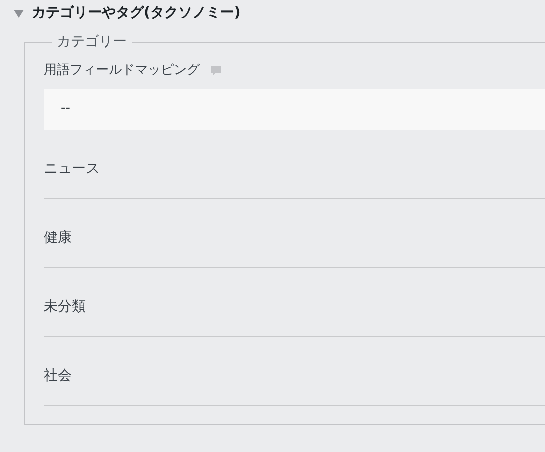 The image size is (545, 452). Describe the element at coordinates (58, 376) in the screenshot. I see `term-label: 社会` at that location.